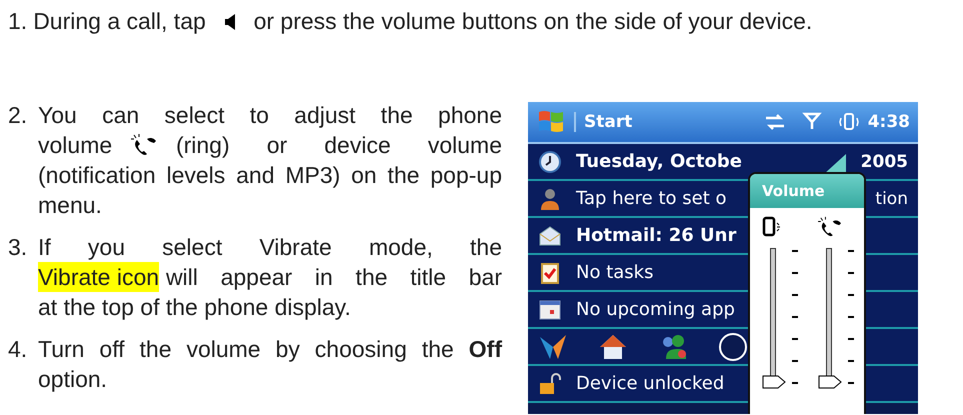 Image resolution: width=963 pixels, height=415 pixels. Describe the element at coordinates (659, 161) in the screenshot. I see `item-text: Tuesday, Octobe` at that location.